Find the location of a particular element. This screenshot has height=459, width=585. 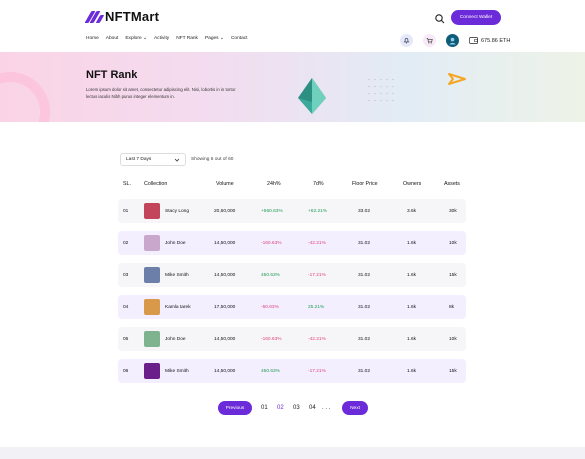

cell-sl: 06 is located at coordinates (126, 371).